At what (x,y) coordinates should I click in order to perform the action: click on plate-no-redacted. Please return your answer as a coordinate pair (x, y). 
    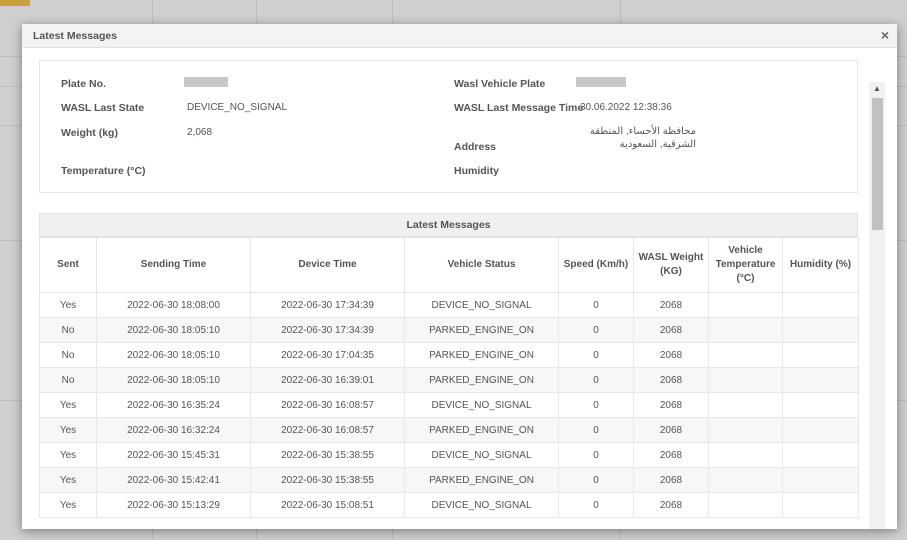
    Looking at the image, I should click on (206, 82).